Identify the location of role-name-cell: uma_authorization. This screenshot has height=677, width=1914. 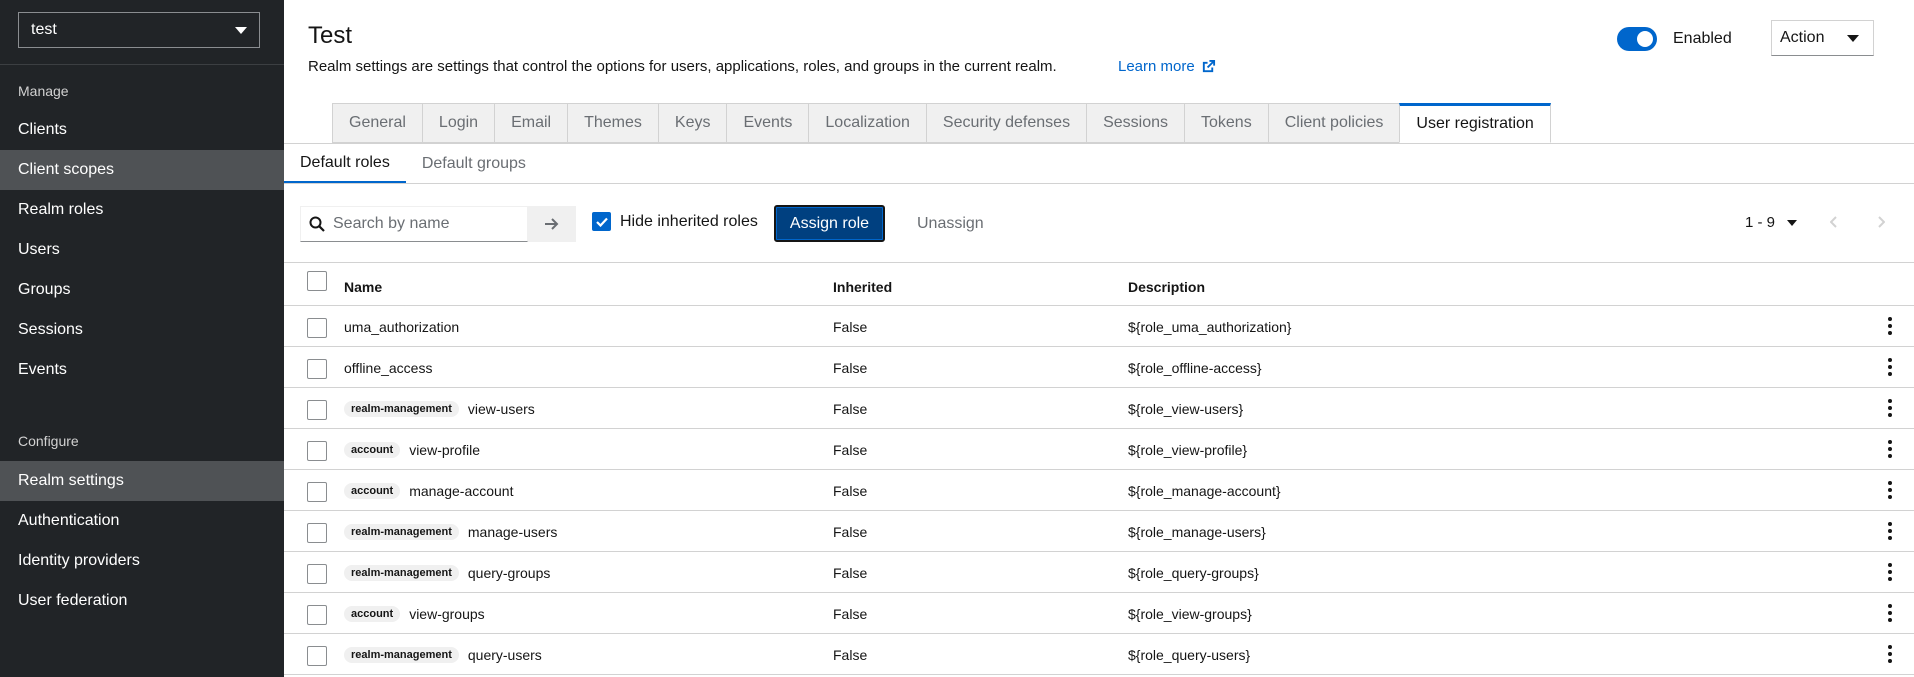
(401, 326).